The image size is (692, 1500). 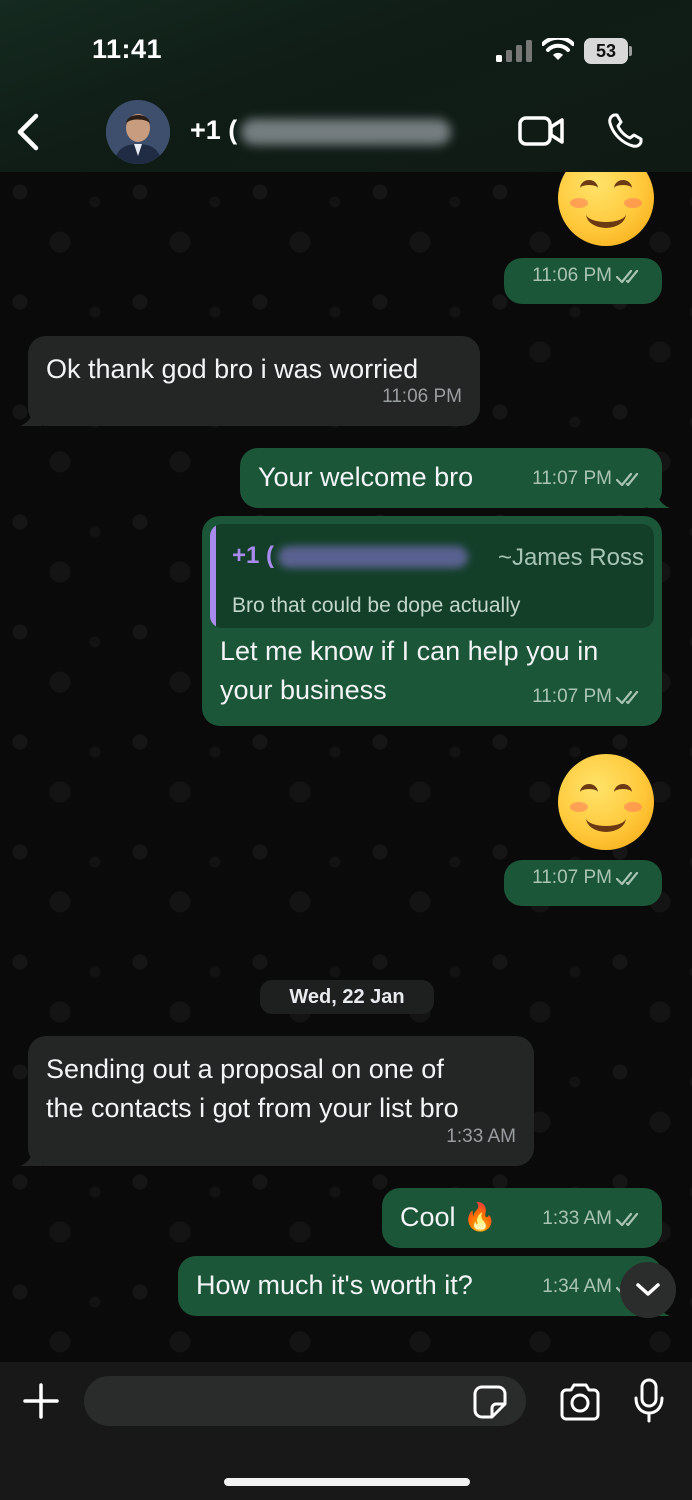 I want to click on plus-icon, so click(x=41, y=1401).